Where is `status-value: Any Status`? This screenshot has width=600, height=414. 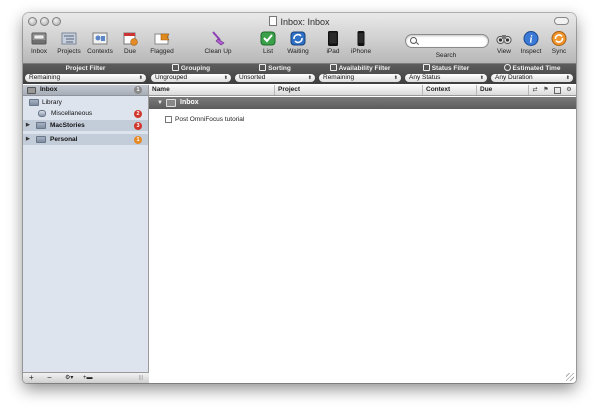 status-value: Any Status is located at coordinates (425, 77).